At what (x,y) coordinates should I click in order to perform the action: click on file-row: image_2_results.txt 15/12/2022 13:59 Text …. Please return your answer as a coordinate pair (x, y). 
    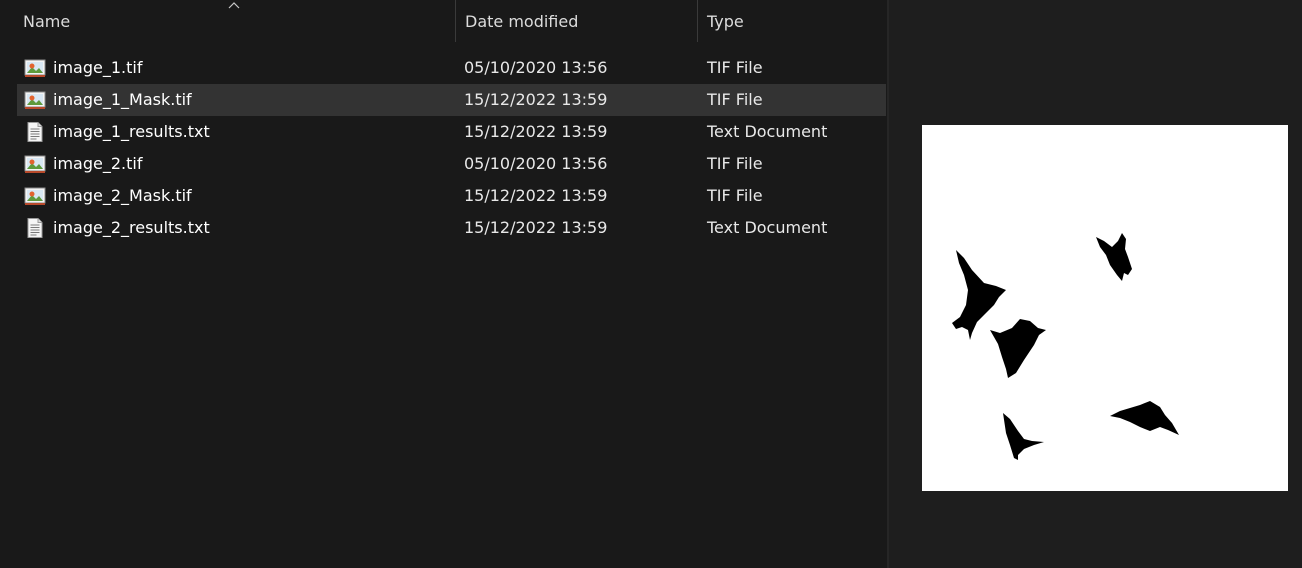
    Looking at the image, I should click on (451, 228).